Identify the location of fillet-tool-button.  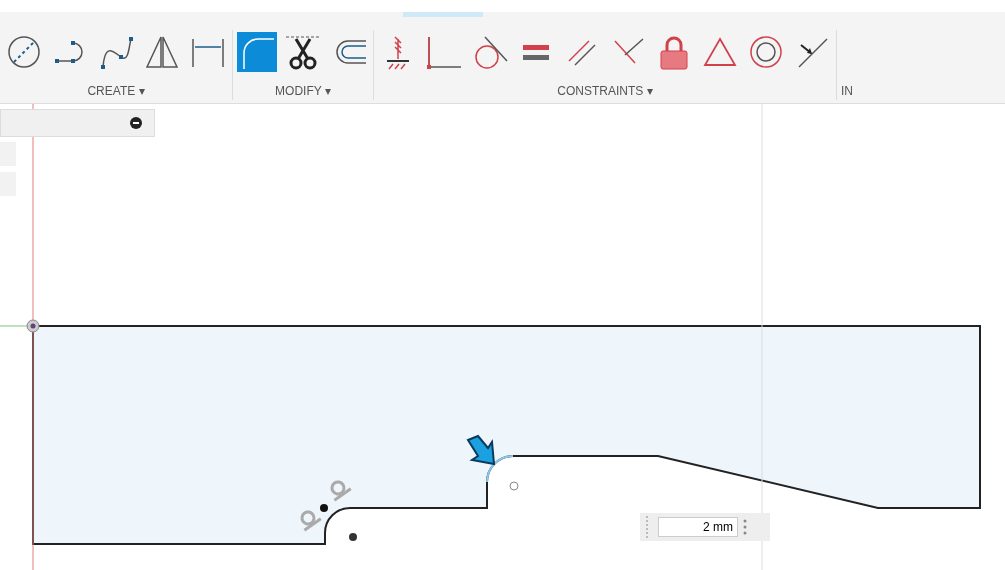
(257, 52).